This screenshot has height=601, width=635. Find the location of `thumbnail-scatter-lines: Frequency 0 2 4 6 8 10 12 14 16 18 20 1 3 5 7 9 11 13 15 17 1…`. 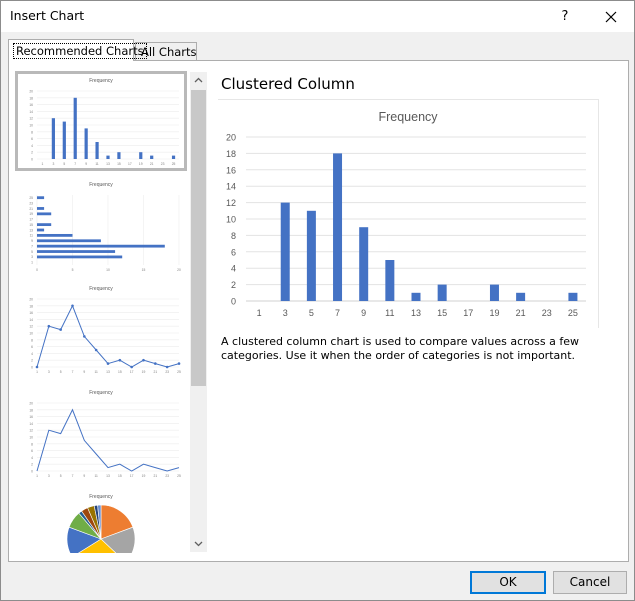

thumbnail-scatter-lines: Frequency 0 2 4 6 8 10 12 14 16 18 20 1 3 5 7 9 11 13 15 17 1… is located at coordinates (101, 329).